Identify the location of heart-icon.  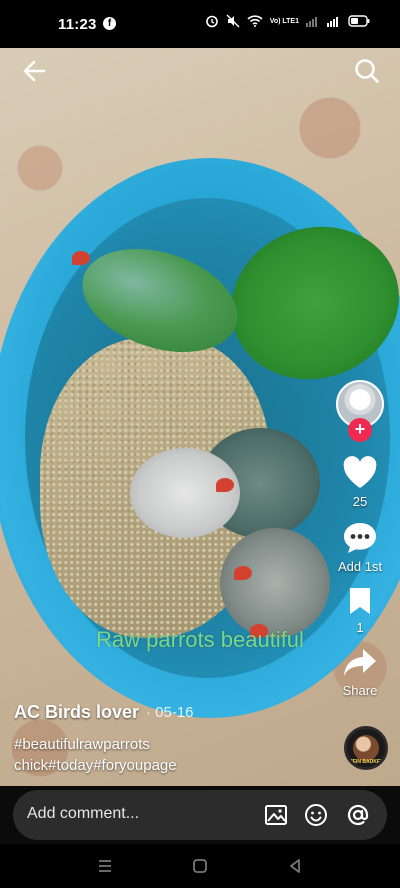
(360, 473).